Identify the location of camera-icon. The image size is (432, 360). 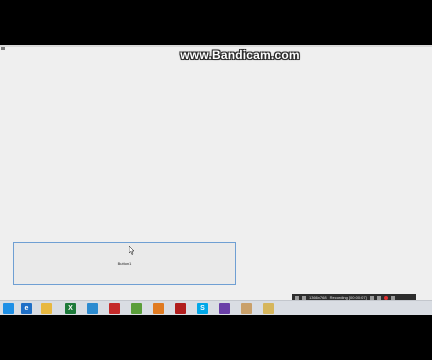
(371, 297).